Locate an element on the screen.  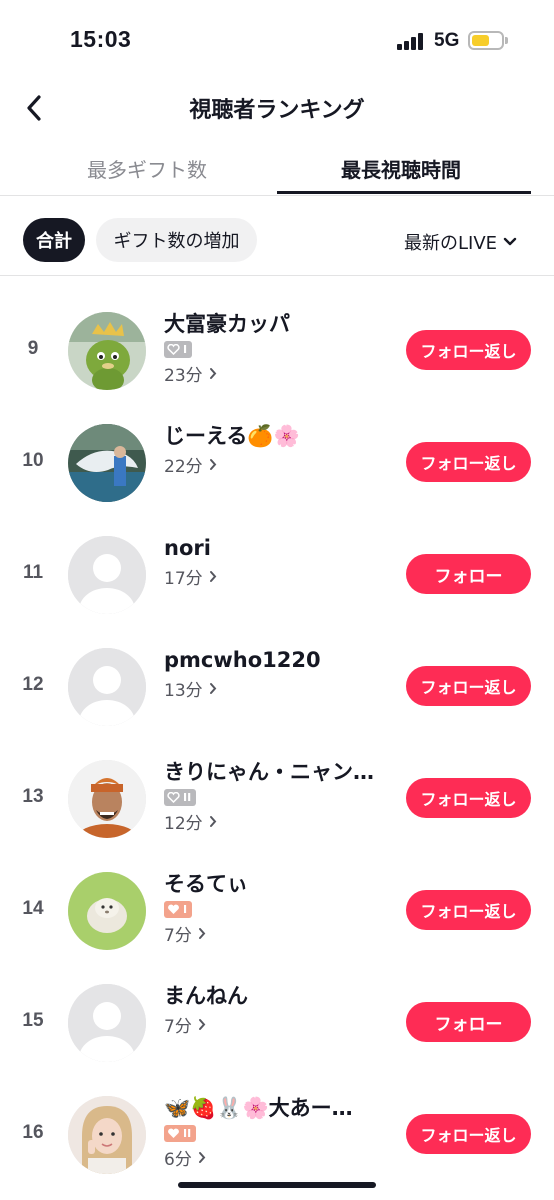
row-info: きりにゃん・ニャン… II 12分 is located at coordinates (279, 796).